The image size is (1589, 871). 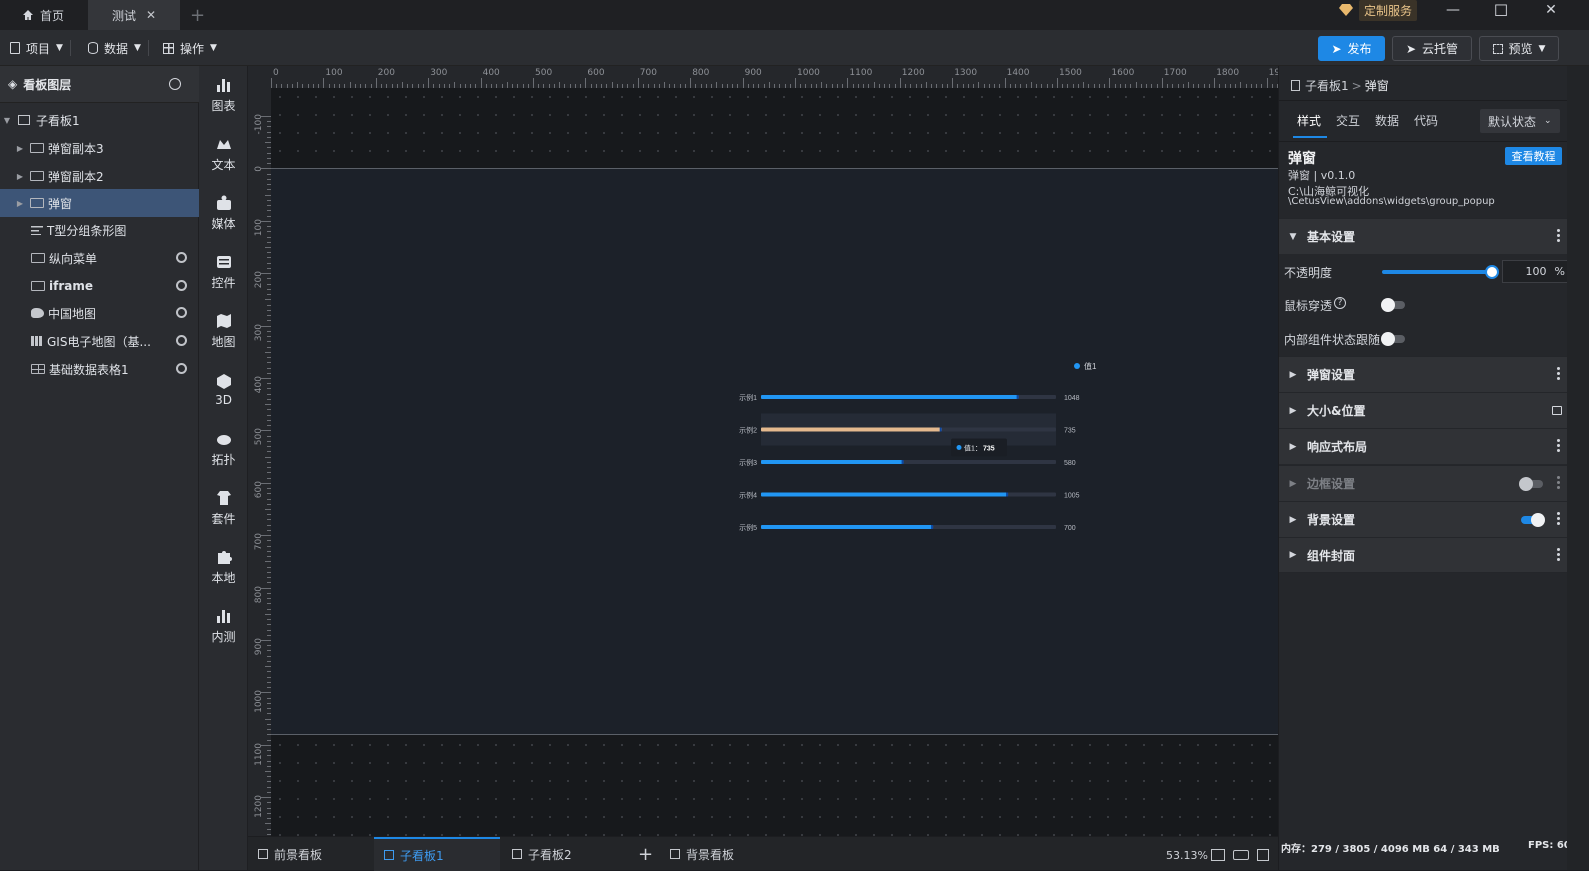 What do you see at coordinates (1432, 48) in the screenshot?
I see `cloud-host-button: ➤ 云托管` at bounding box center [1432, 48].